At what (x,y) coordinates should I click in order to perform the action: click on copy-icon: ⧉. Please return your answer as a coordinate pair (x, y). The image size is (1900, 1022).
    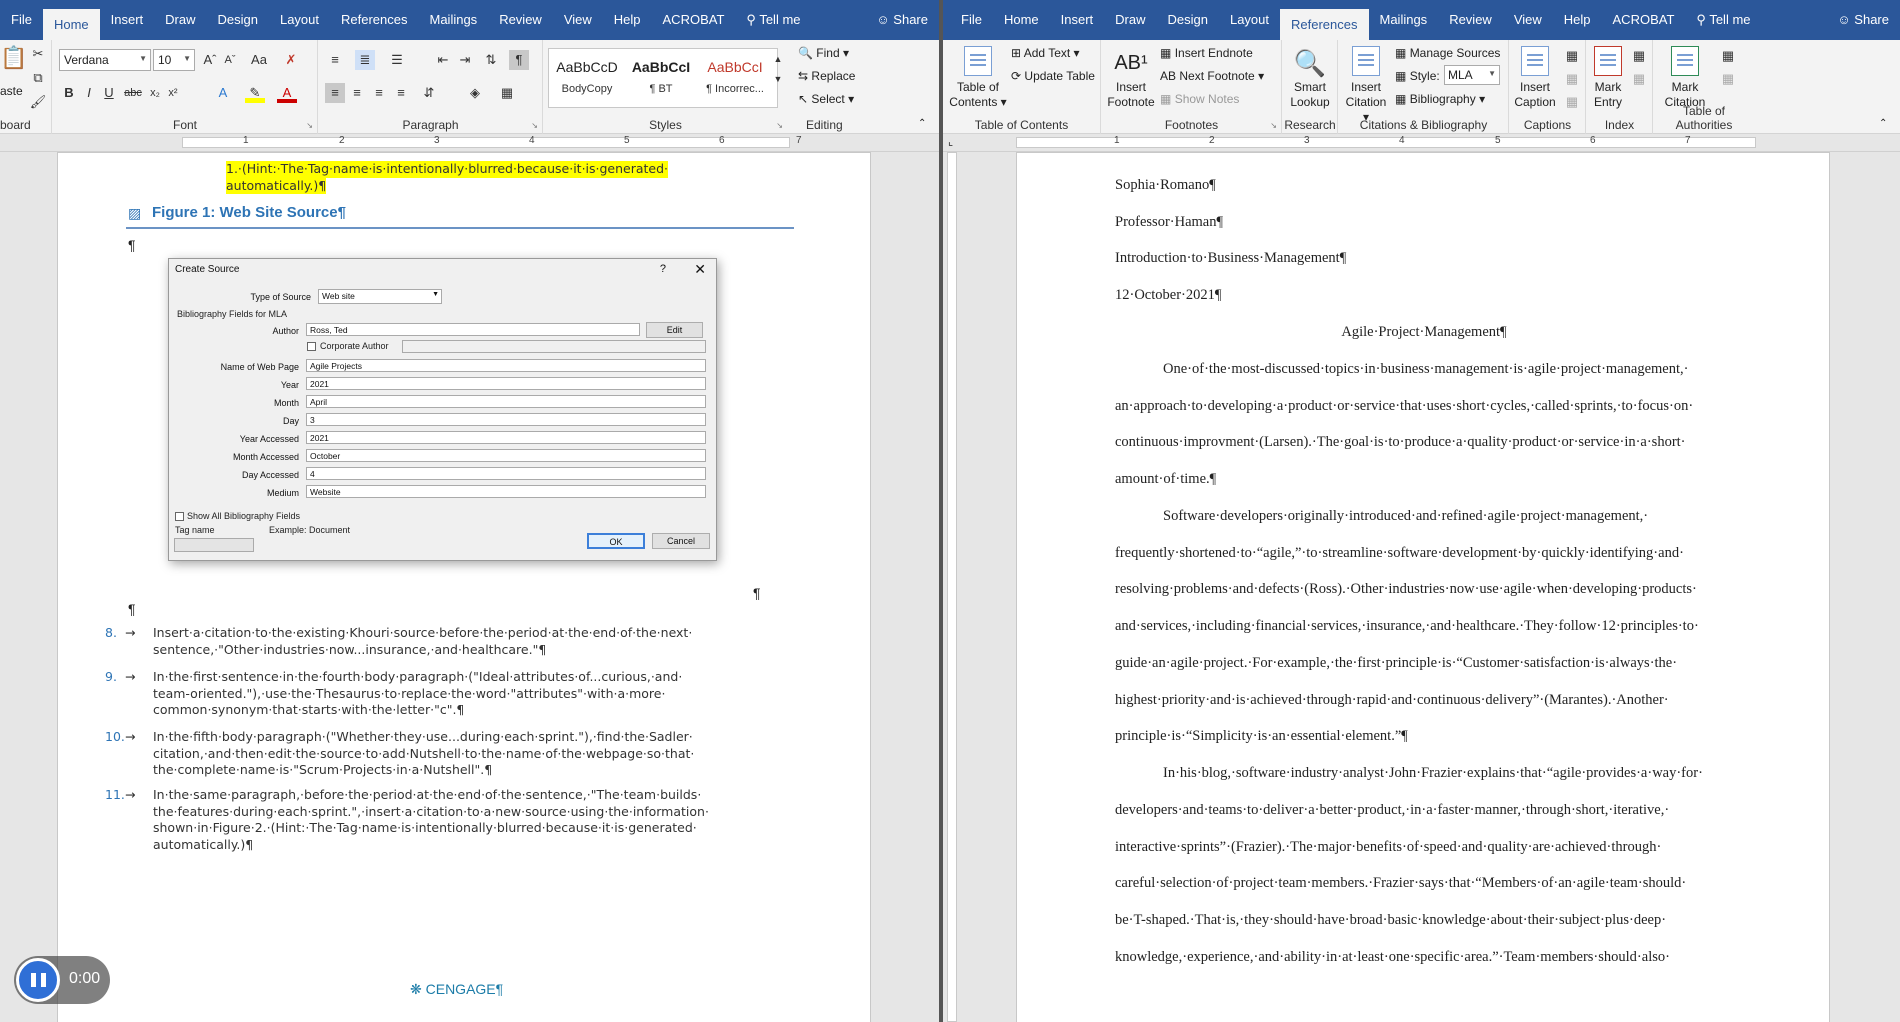
    Looking at the image, I should click on (38, 78).